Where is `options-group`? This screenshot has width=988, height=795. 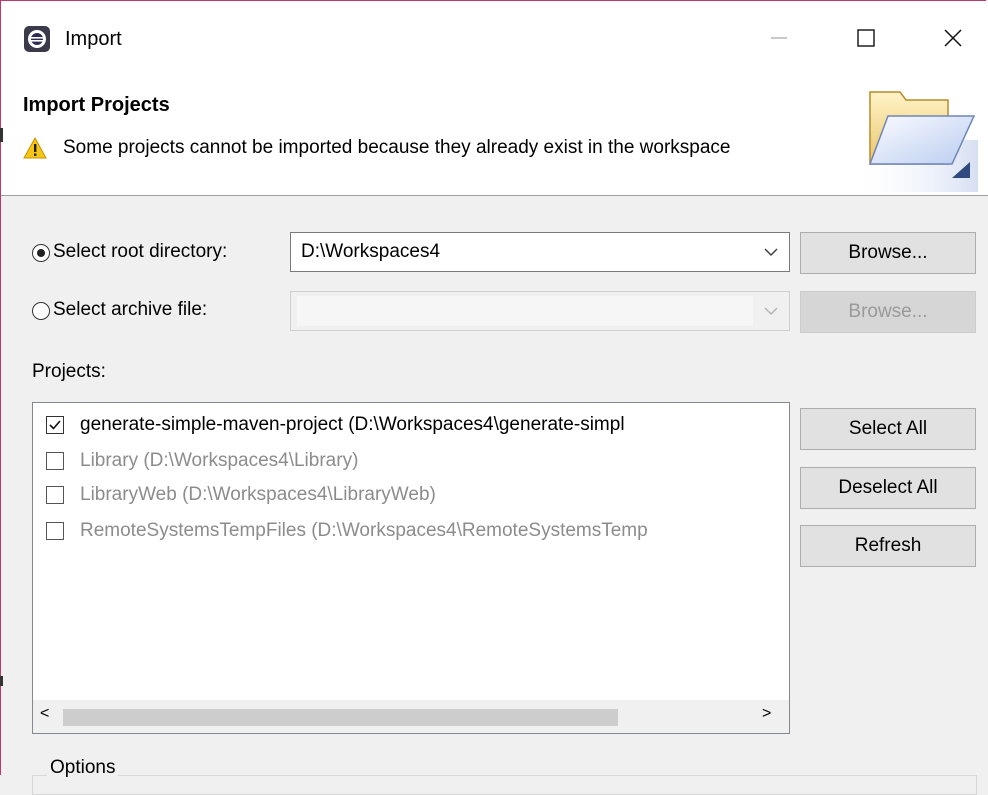
options-group is located at coordinates (504, 785).